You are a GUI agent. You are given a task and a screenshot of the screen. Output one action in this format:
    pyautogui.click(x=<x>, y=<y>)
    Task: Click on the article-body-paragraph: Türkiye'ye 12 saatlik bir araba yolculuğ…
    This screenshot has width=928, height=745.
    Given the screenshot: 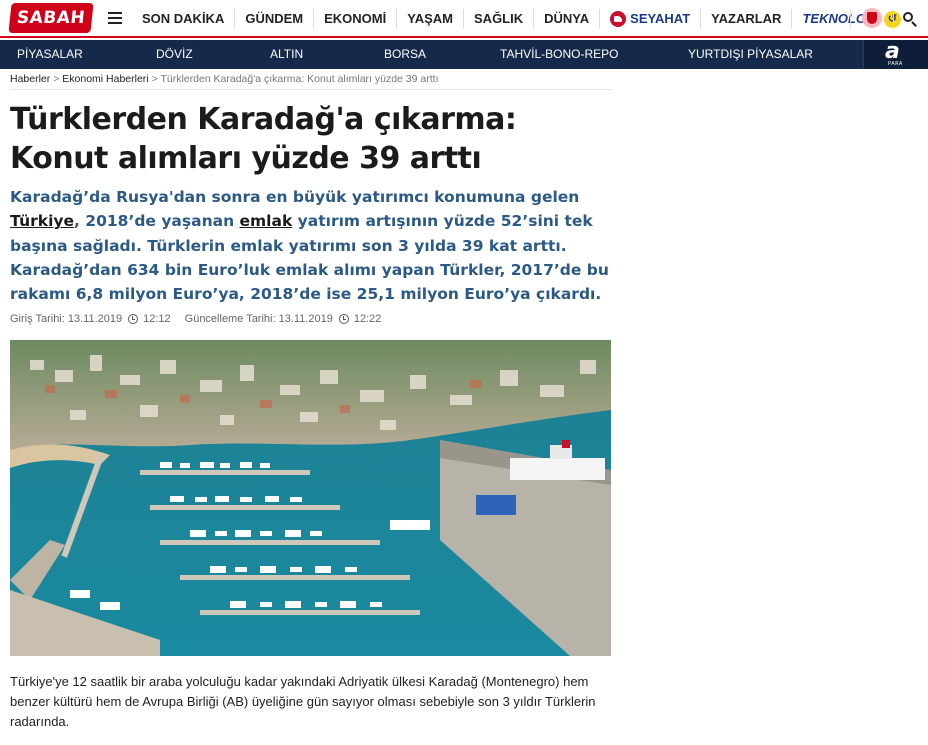 What is the action you would take?
    pyautogui.click(x=303, y=701)
    